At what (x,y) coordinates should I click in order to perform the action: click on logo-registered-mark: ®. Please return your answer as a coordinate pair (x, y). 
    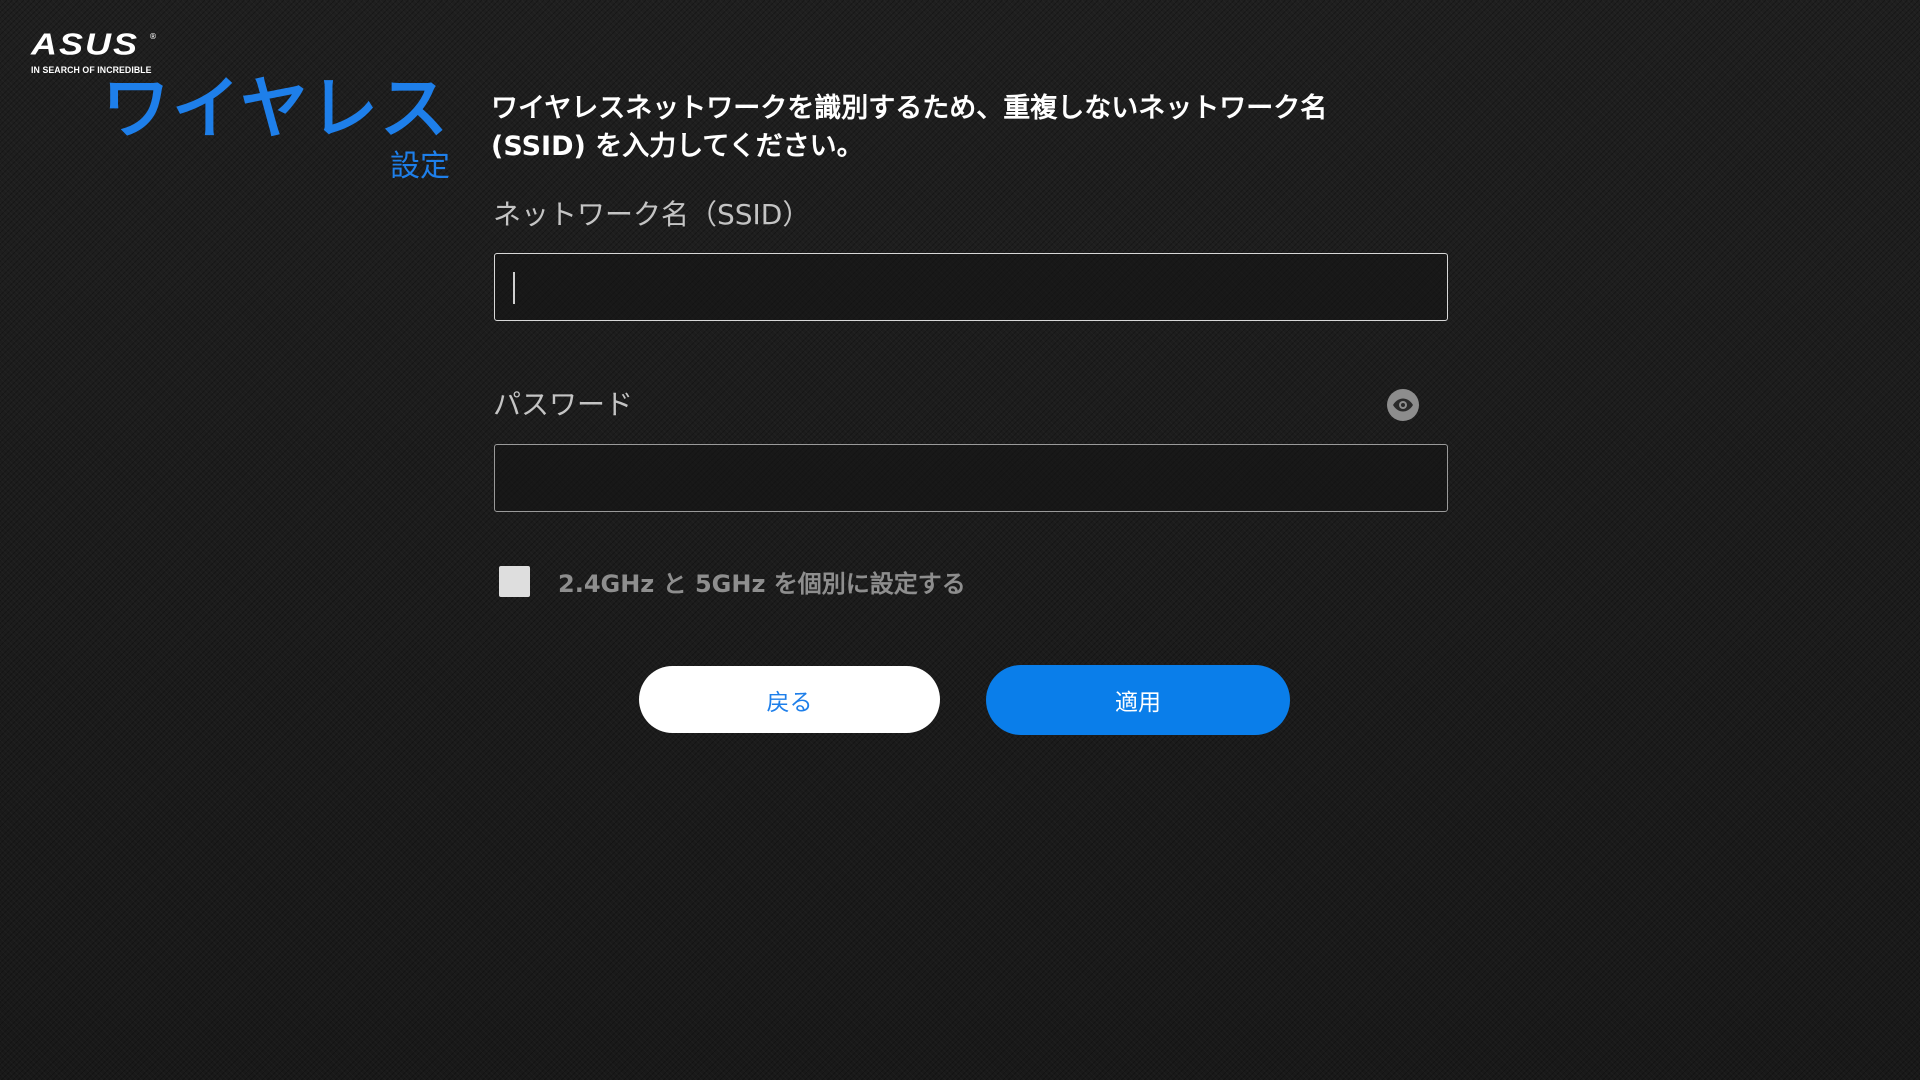
    Looking at the image, I should click on (153, 36).